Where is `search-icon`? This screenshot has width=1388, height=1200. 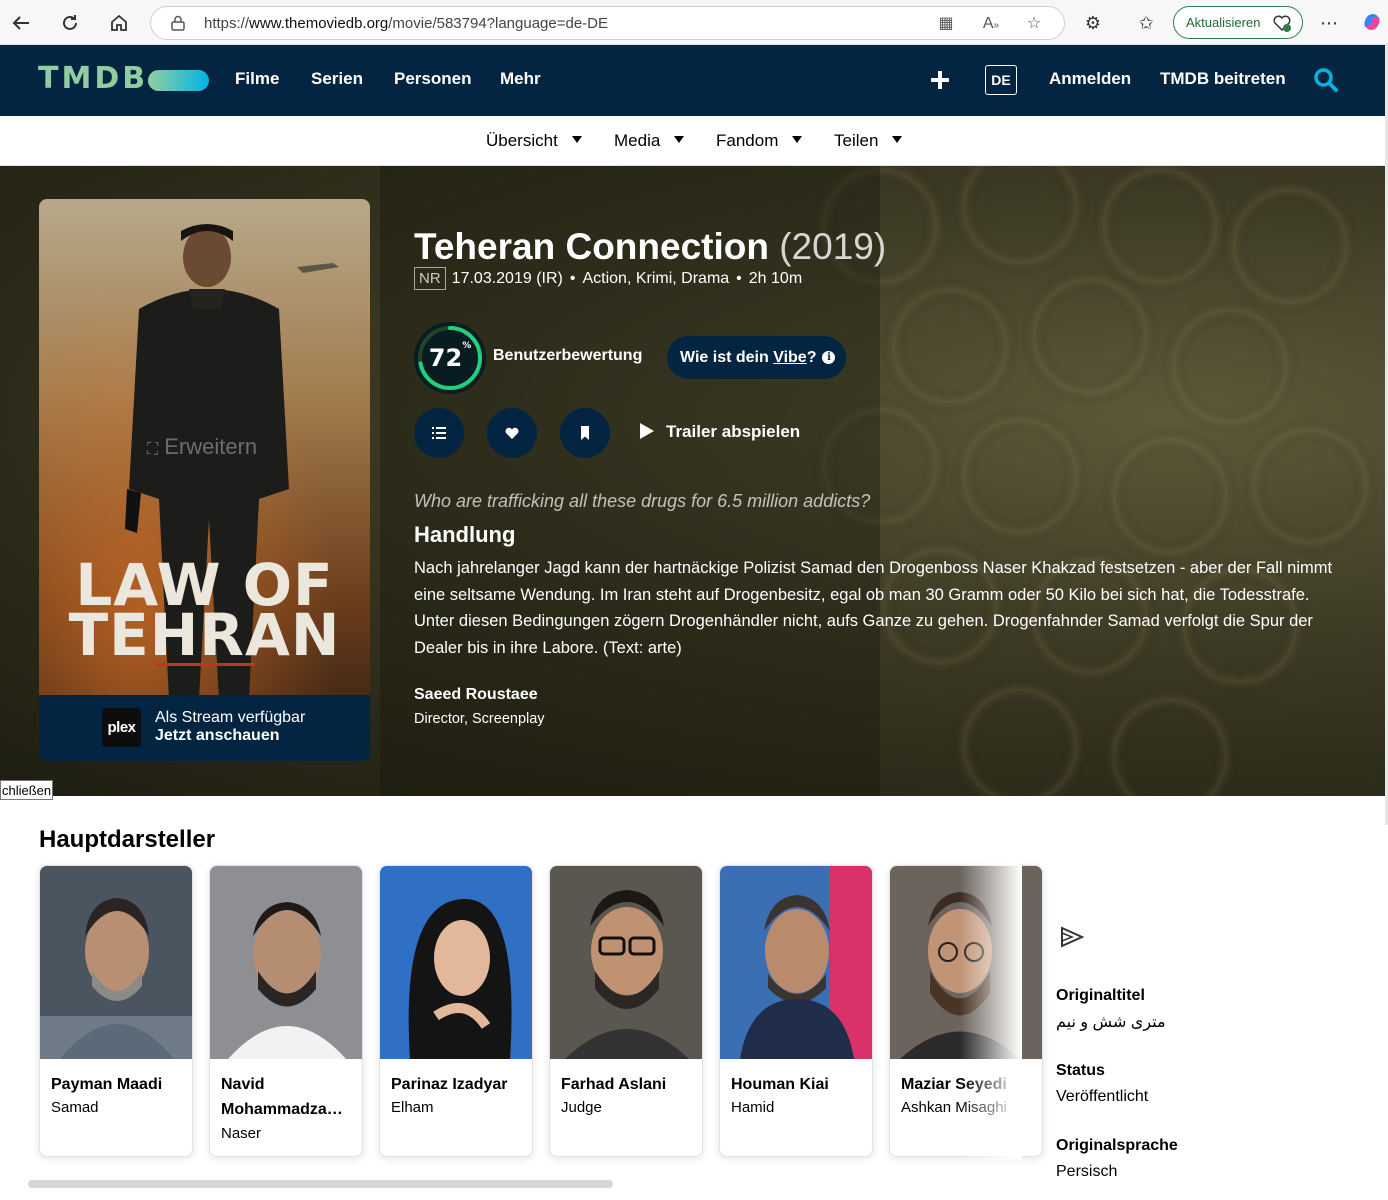 search-icon is located at coordinates (1326, 80).